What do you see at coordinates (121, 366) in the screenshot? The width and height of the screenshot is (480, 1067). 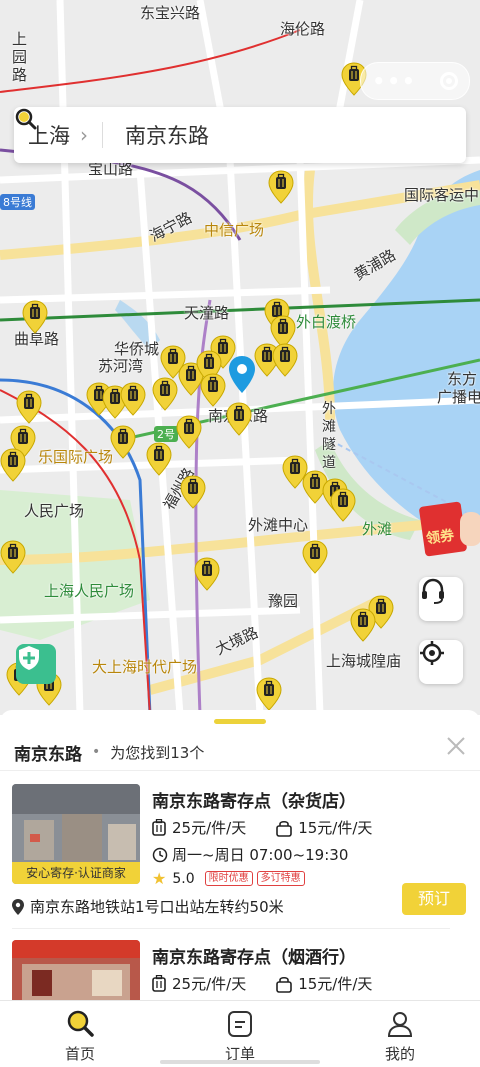 I see `map-label-suhewan: 苏河湾` at bounding box center [121, 366].